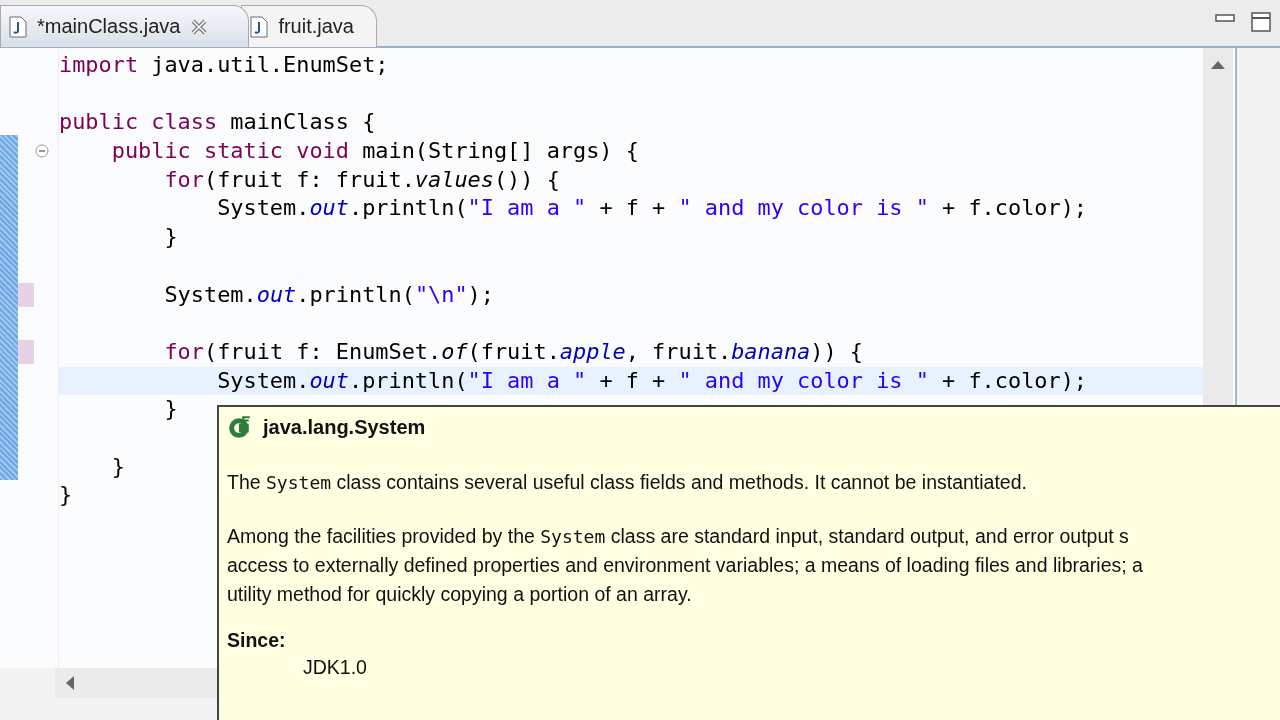 The height and width of the screenshot is (720, 1280). Describe the element at coordinates (224, 64) in the screenshot. I see `code-line: import java.util.EnumSet;` at that location.